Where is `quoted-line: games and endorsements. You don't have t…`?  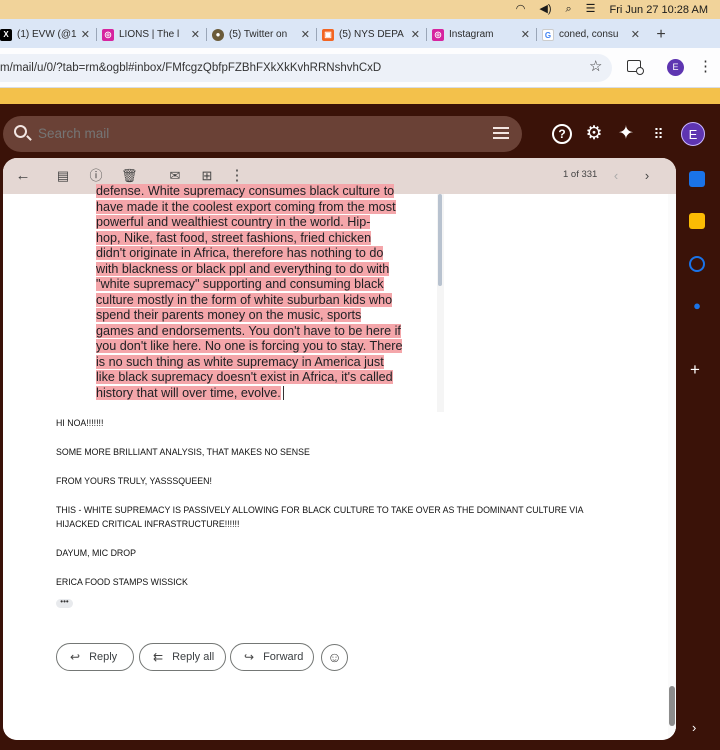
quoted-line: games and endorsements. You don't have t… is located at coordinates (248, 330).